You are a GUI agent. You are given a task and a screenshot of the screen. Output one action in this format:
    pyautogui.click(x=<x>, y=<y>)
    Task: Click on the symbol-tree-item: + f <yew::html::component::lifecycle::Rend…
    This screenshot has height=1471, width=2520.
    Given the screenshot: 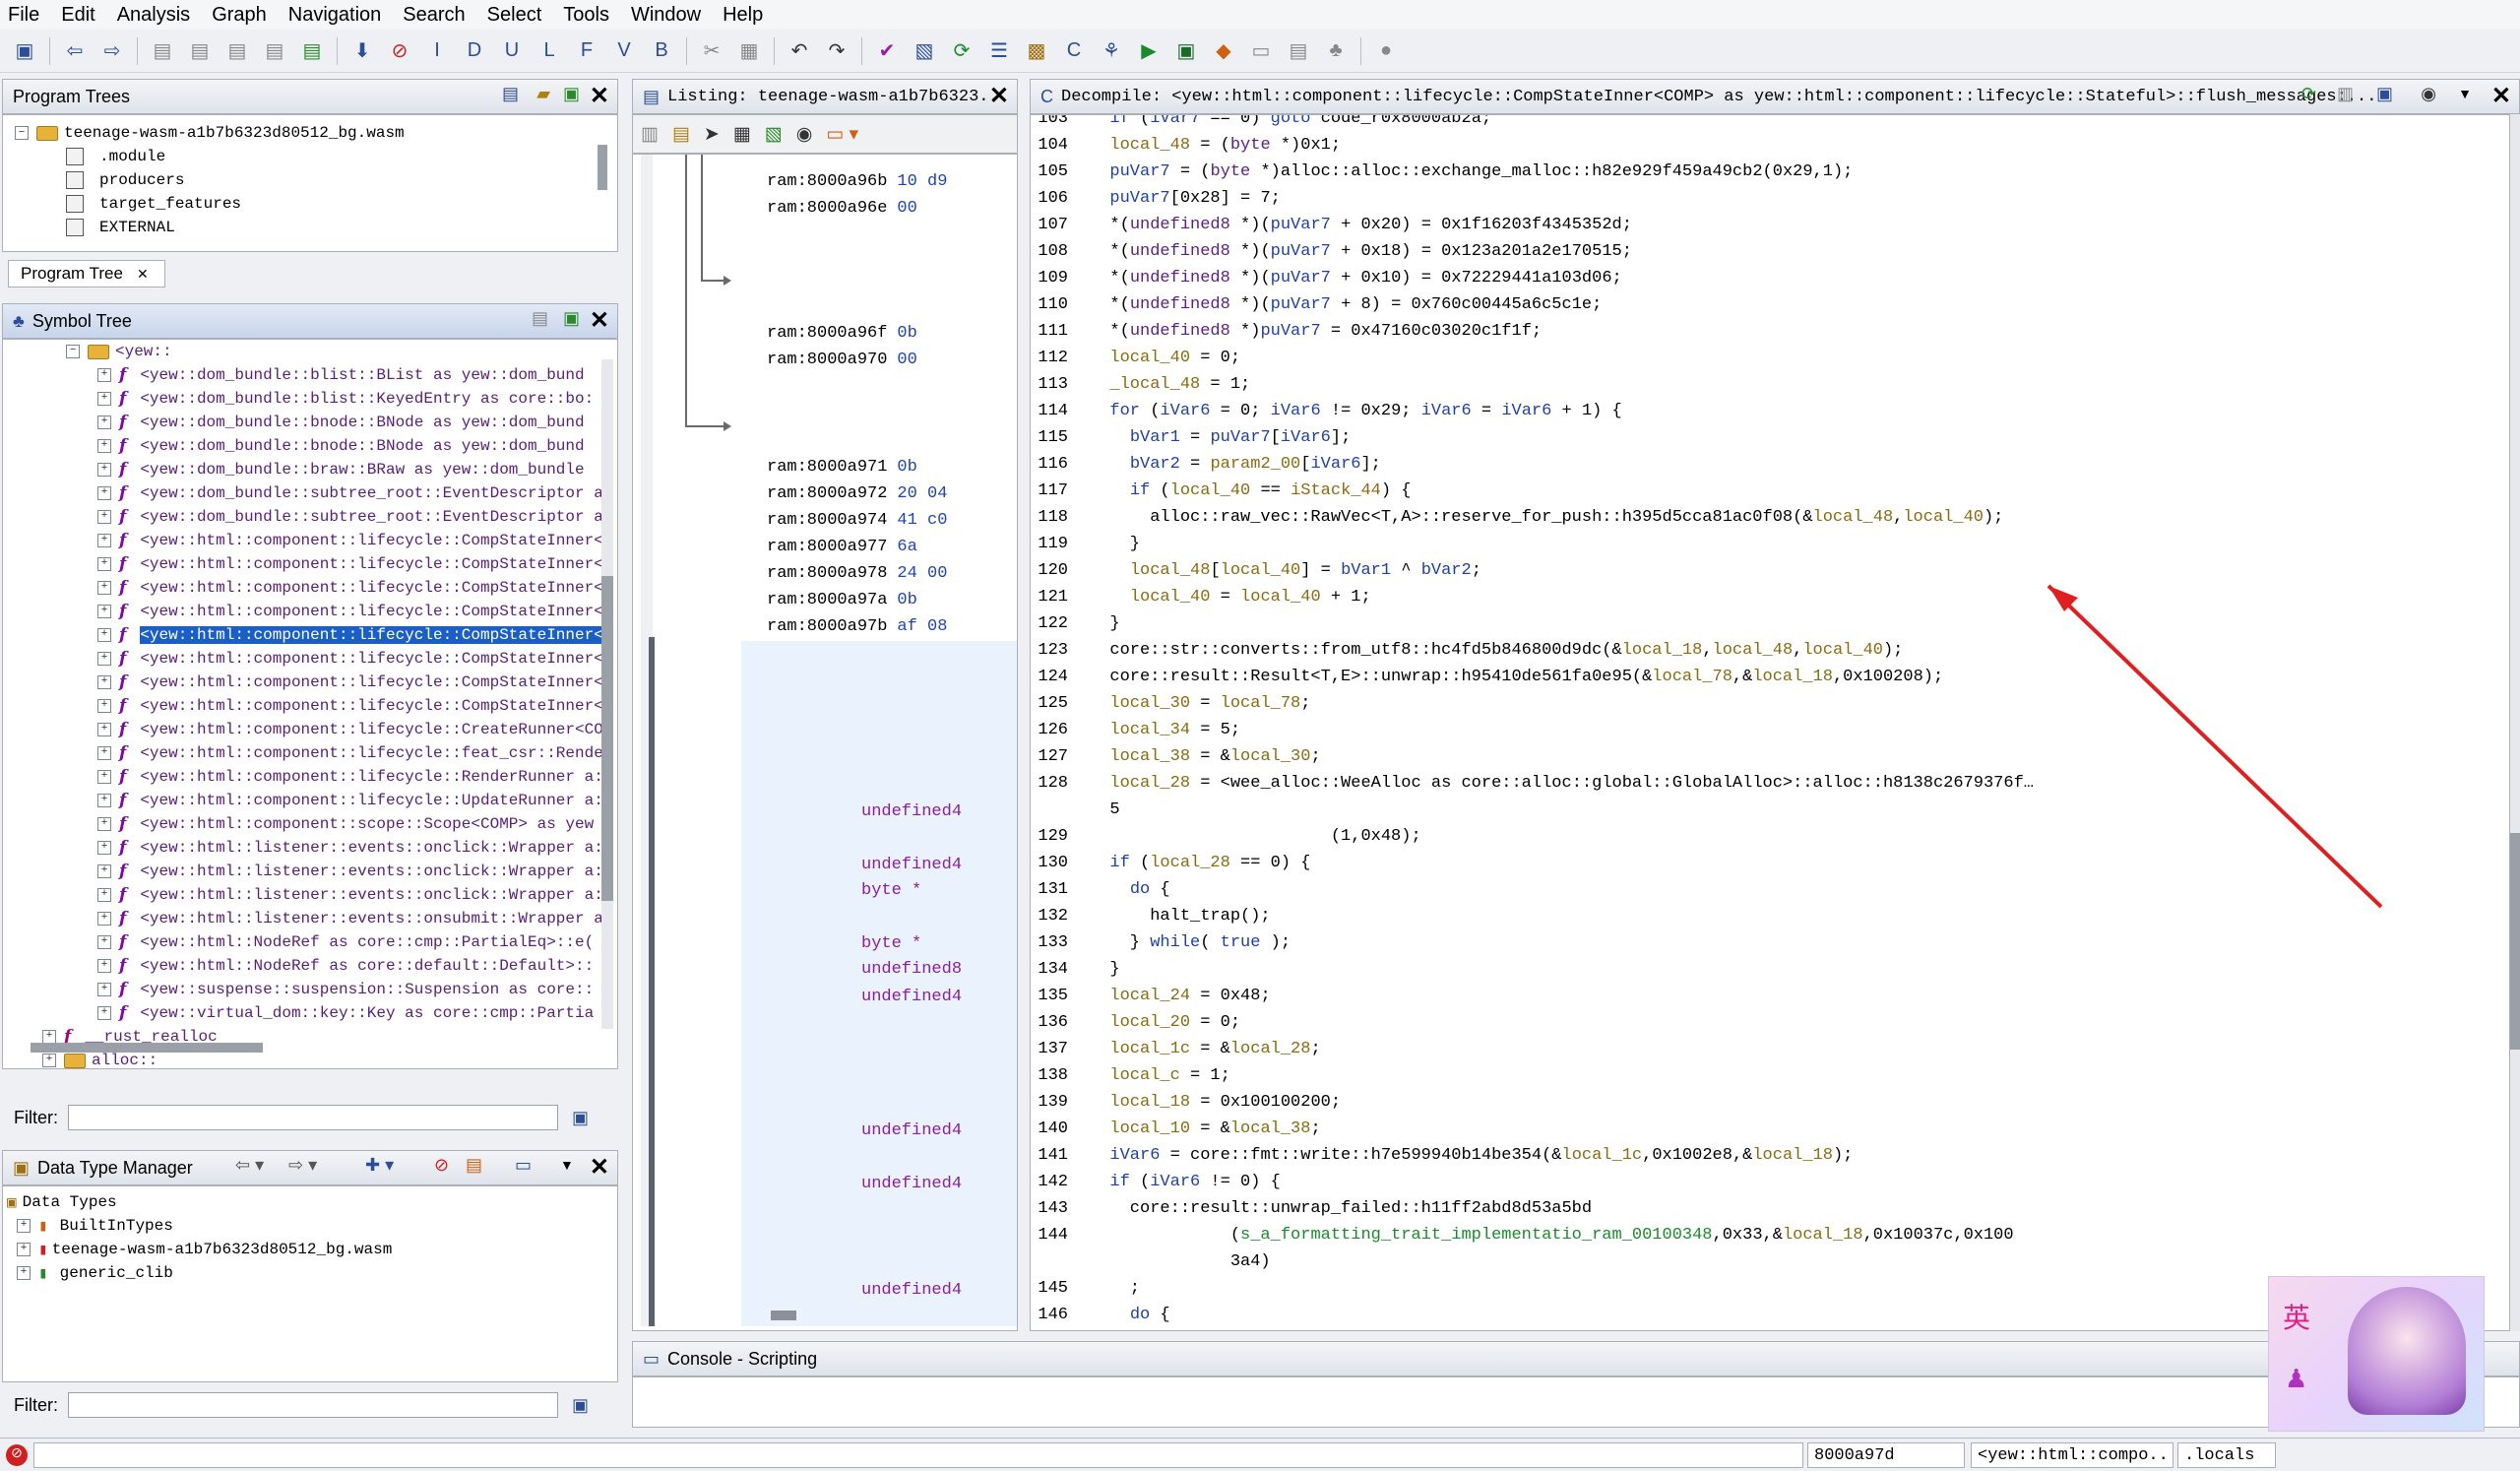 What is the action you would take?
    pyautogui.click(x=310, y=777)
    